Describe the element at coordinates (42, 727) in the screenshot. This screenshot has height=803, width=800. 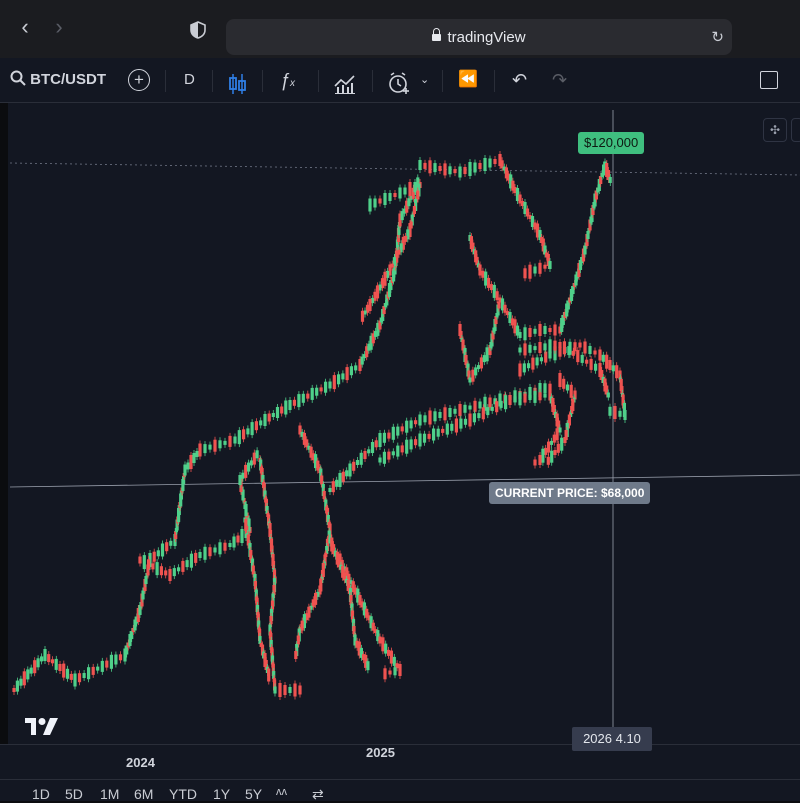
I see `tradingview-logo-icon` at that location.